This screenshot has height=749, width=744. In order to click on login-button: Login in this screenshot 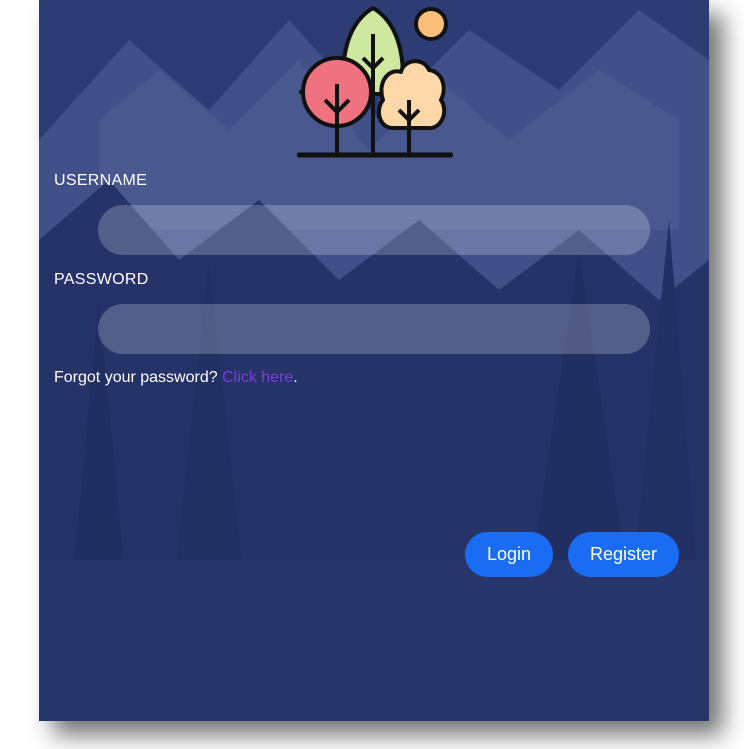, I will do `click(509, 554)`.